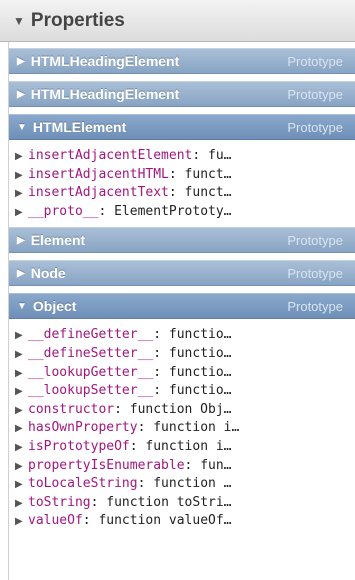  I want to click on prototype-group-name: Element, so click(58, 240).